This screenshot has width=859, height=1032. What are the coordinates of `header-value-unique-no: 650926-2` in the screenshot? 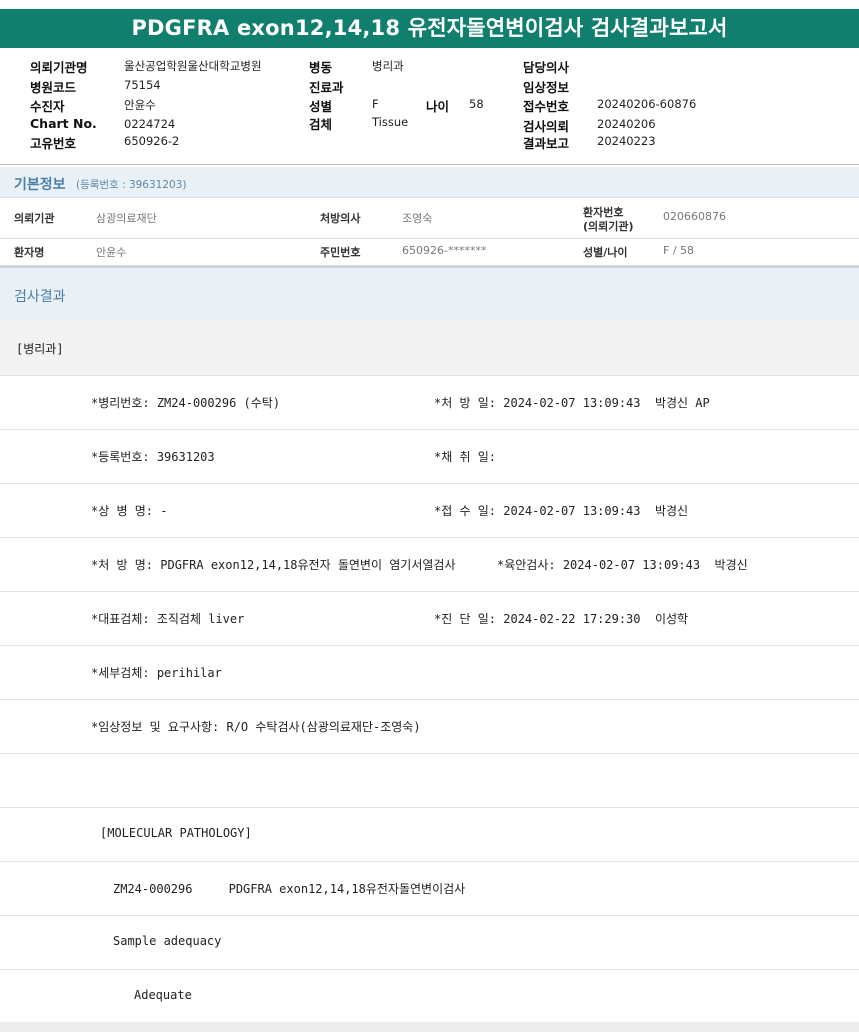 It's located at (152, 141).